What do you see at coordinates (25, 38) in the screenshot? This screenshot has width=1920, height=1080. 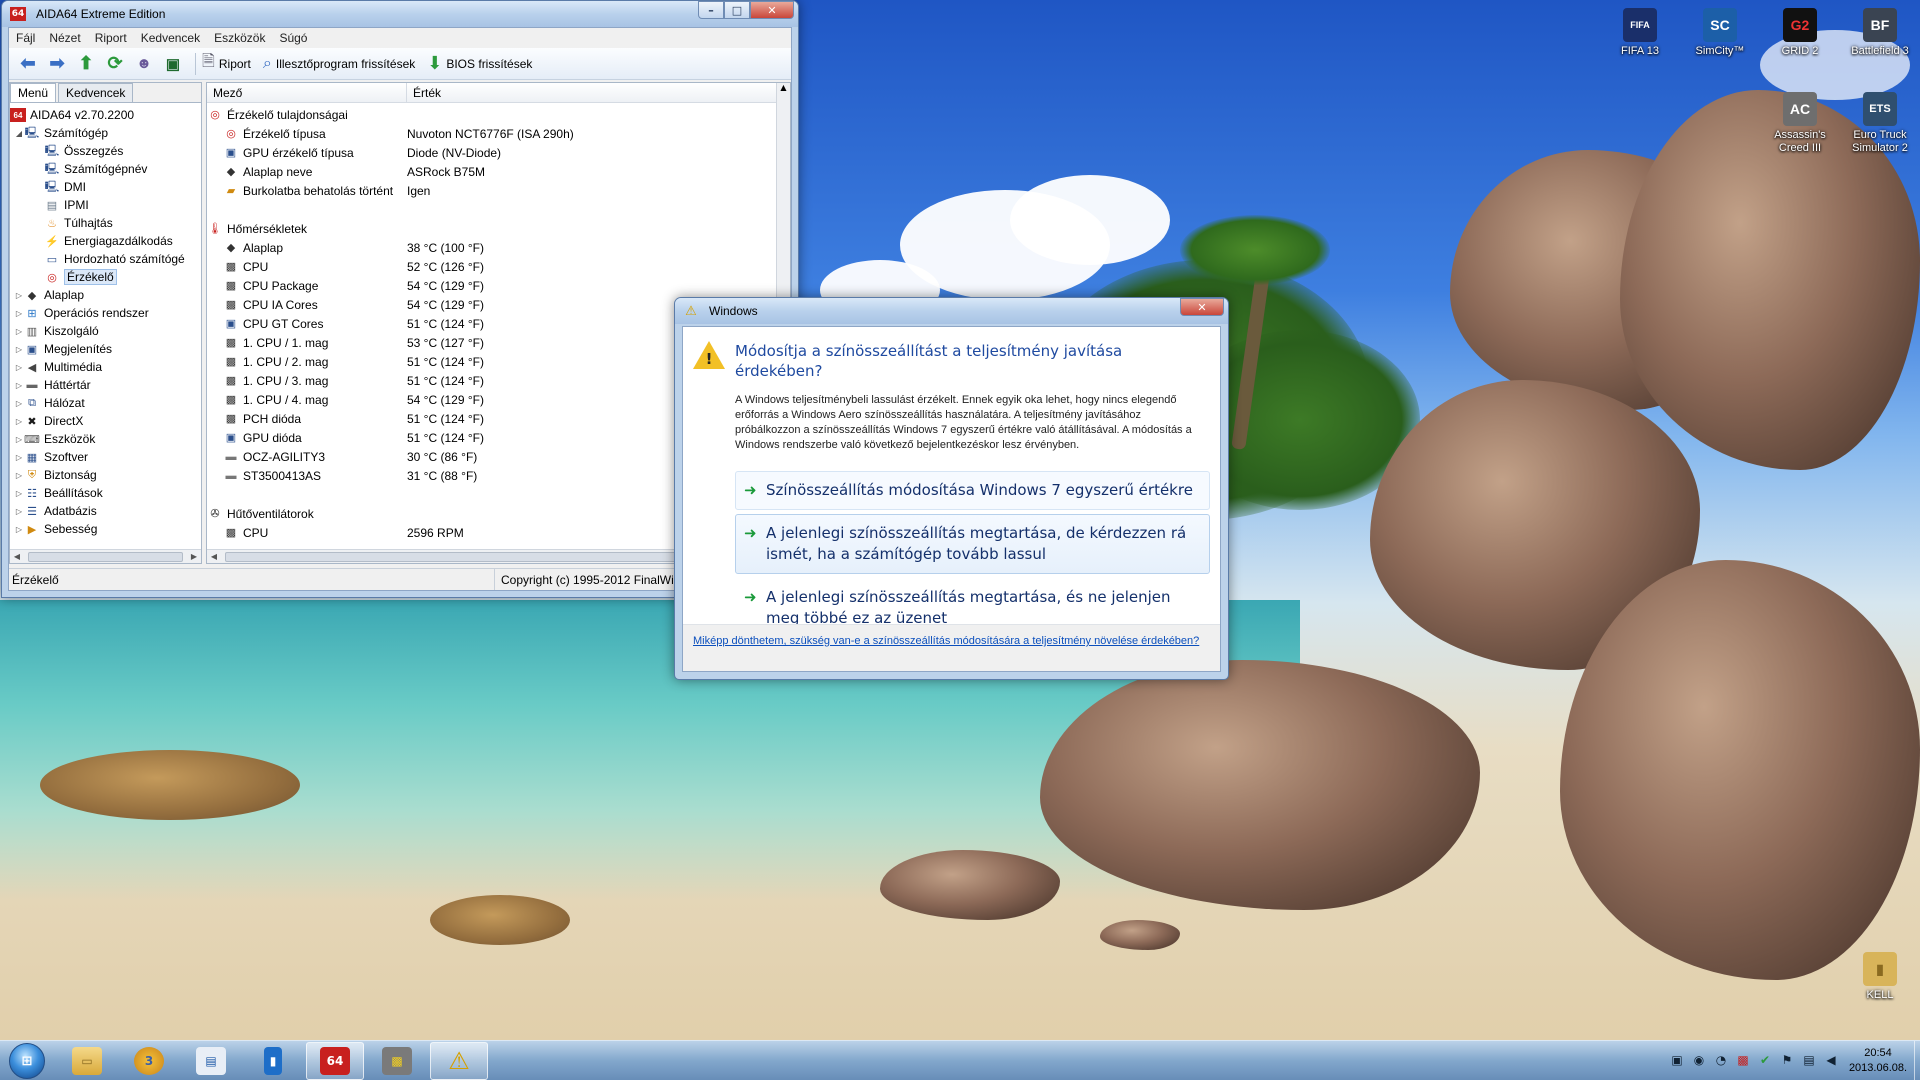 I see `menu-file: Fájl` at bounding box center [25, 38].